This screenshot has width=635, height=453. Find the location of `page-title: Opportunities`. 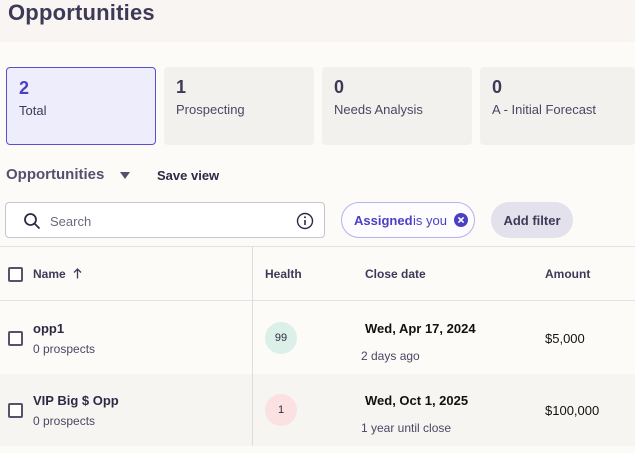

page-title: Opportunities is located at coordinates (81, 12).